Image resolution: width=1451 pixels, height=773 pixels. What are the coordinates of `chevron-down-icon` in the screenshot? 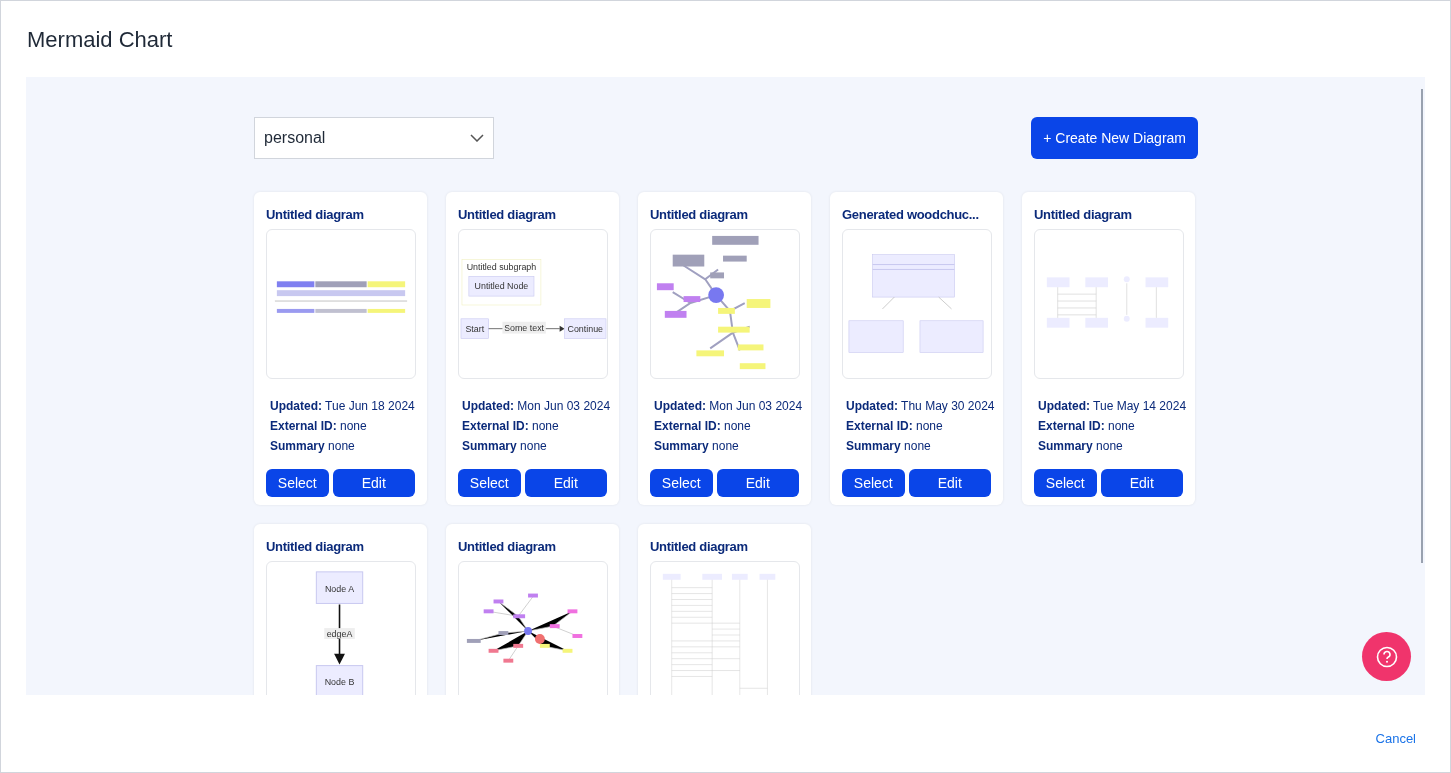 It's located at (477, 138).